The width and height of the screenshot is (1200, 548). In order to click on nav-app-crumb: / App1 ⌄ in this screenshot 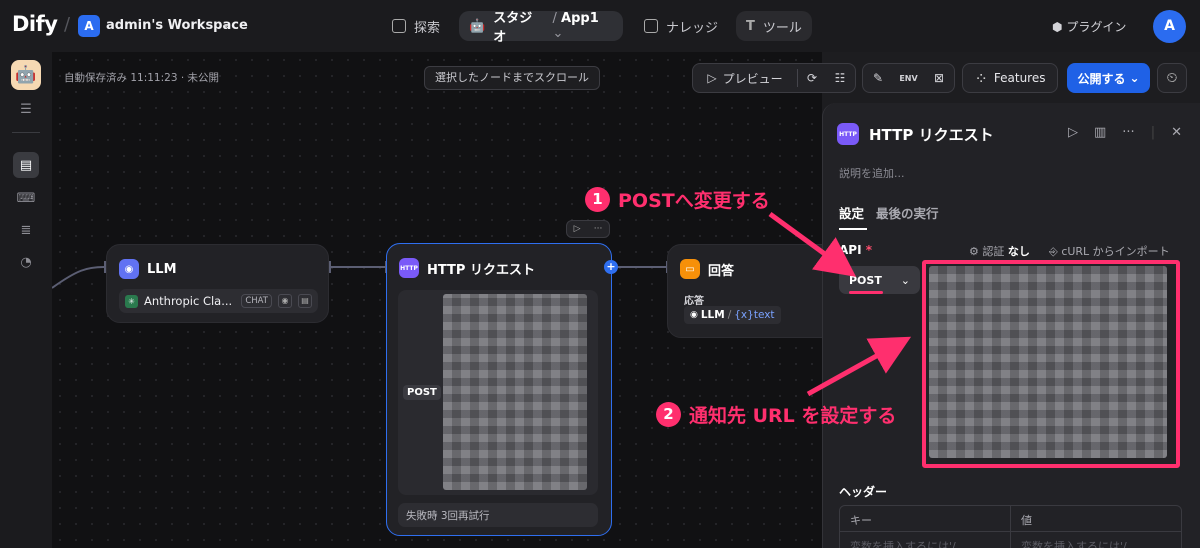, I will do `click(583, 26)`.